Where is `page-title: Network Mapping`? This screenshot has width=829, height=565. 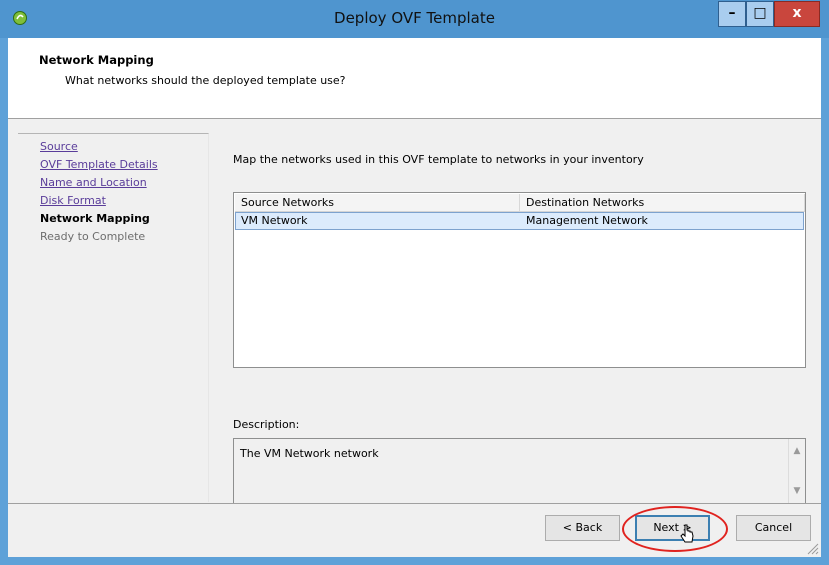 page-title: Network Mapping is located at coordinates (96, 60).